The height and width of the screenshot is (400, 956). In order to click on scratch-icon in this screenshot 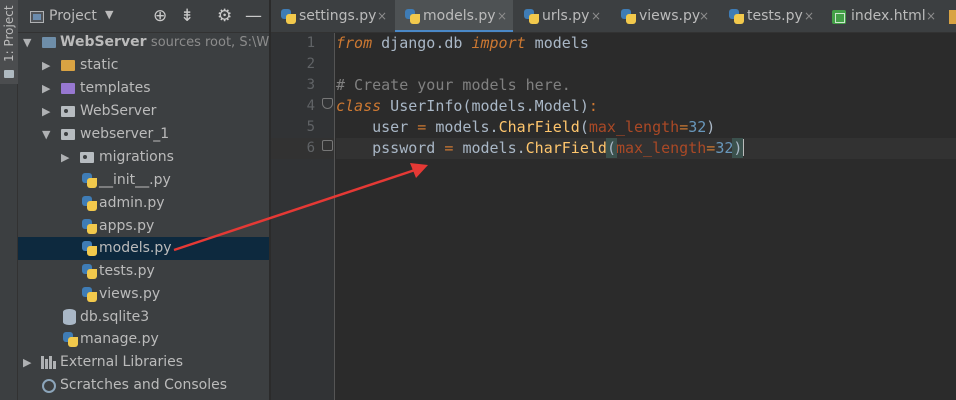, I will do `click(49, 386)`.